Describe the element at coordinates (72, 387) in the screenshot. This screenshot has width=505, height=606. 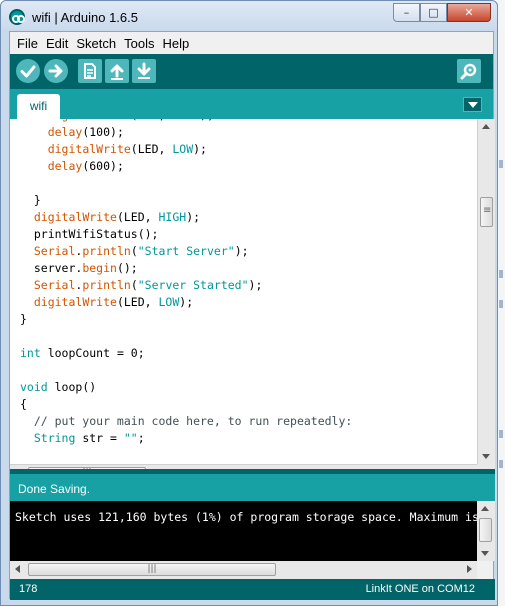
I see `code-token: loop()` at that location.